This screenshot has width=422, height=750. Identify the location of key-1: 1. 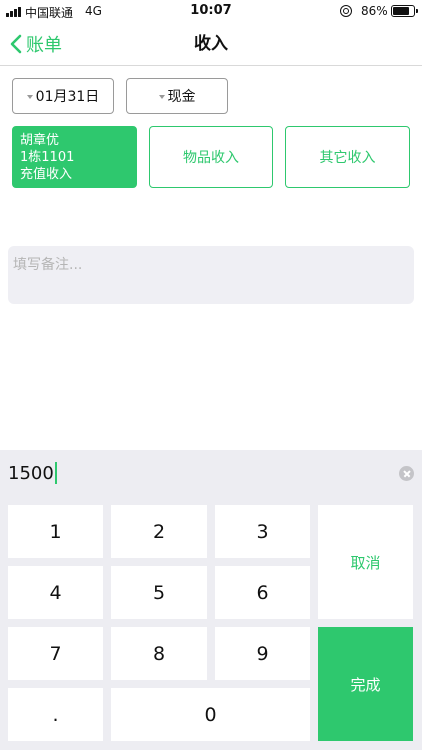
(55, 531).